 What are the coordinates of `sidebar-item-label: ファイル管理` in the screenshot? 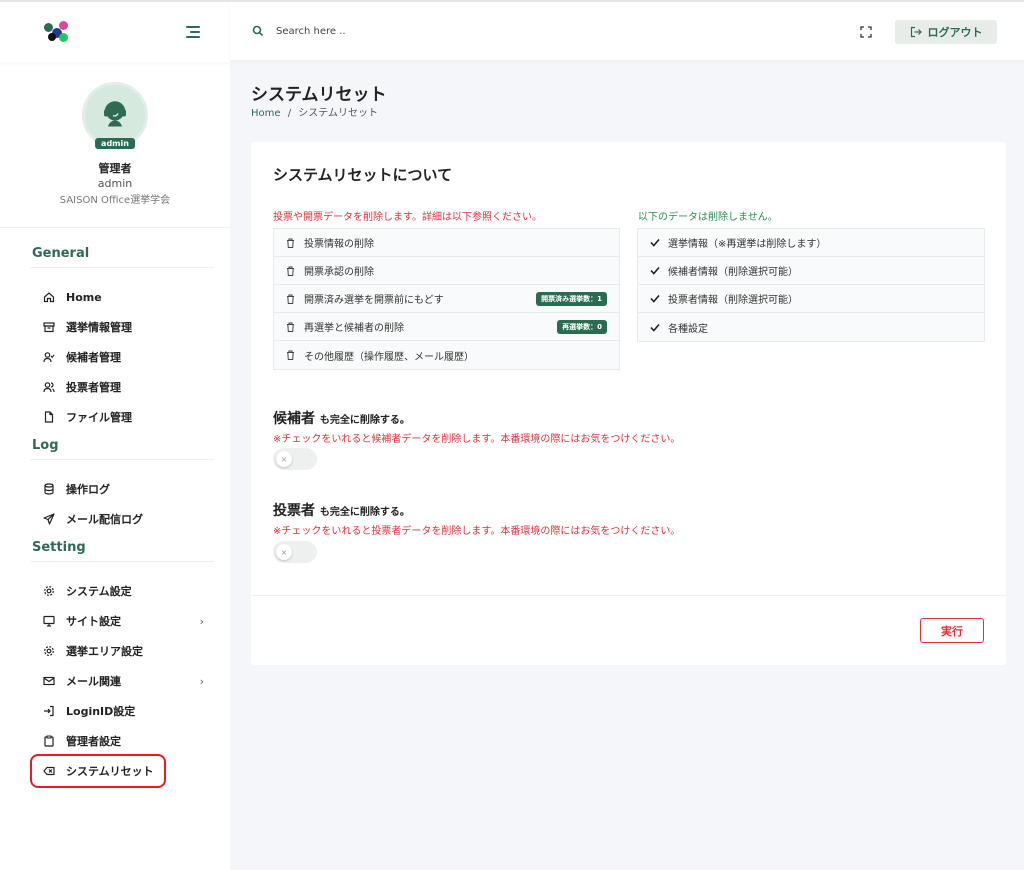 It's located at (99, 417).